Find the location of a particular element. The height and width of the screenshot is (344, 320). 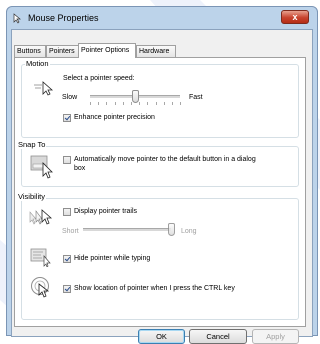

pointer-trails-icon is located at coordinates (41, 217).